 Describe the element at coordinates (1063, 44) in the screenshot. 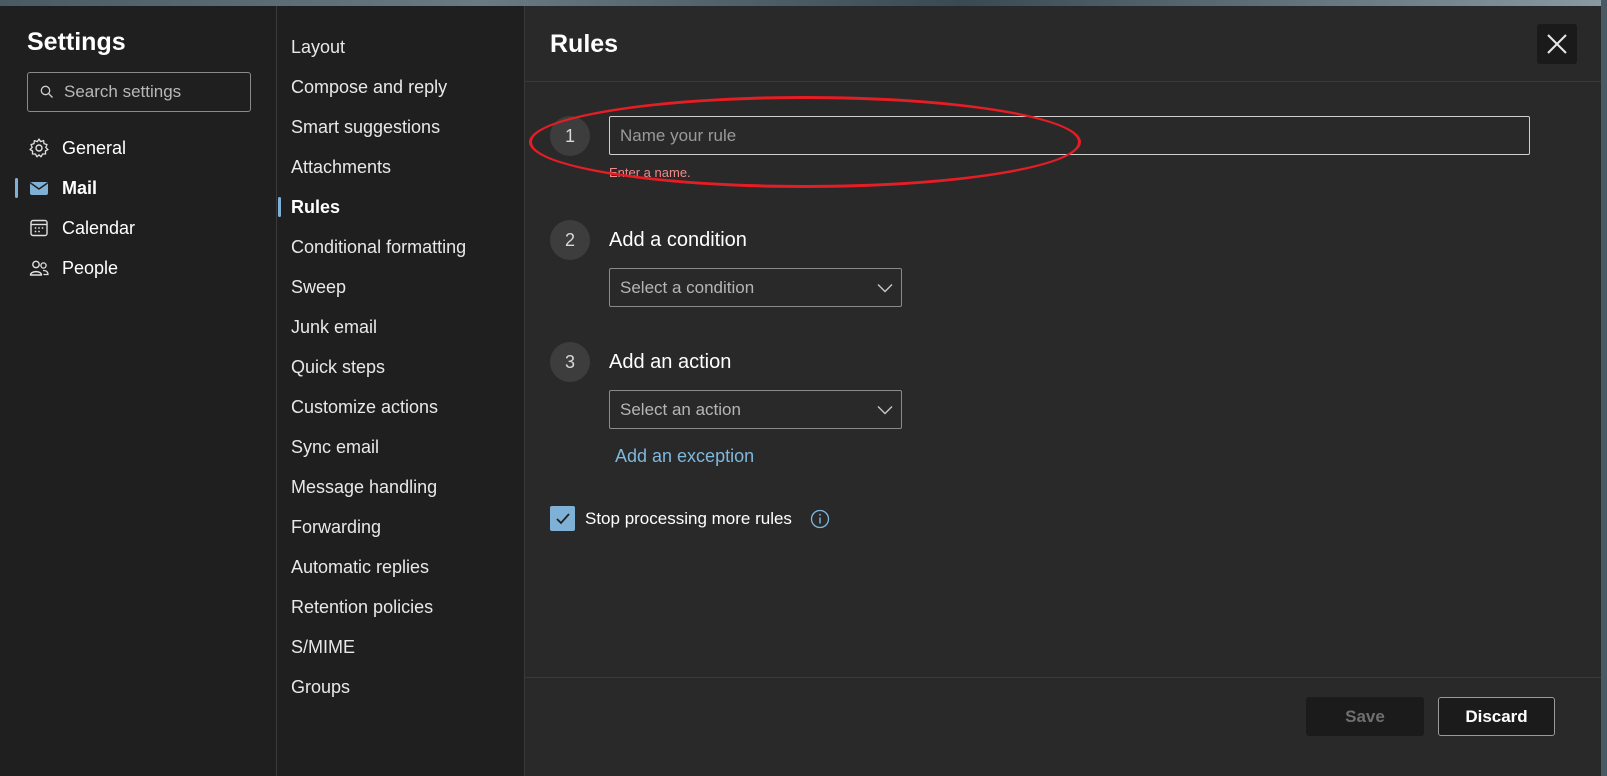

I see `rules-header: Rules` at that location.